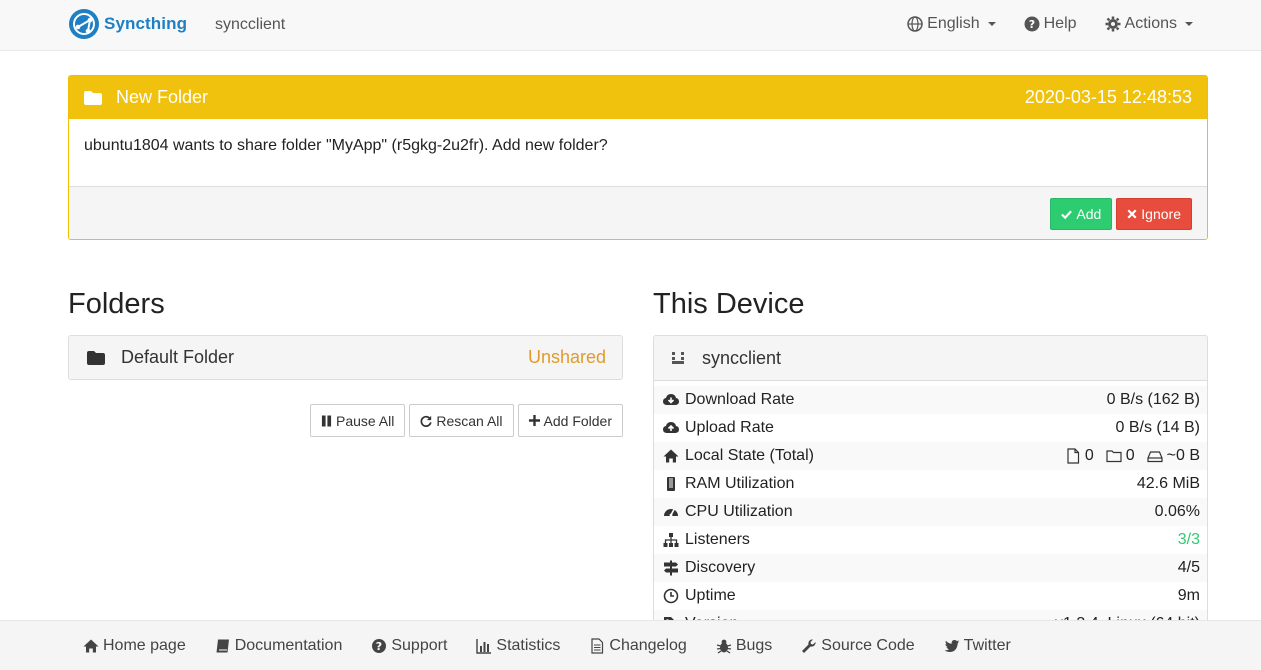  Describe the element at coordinates (1189, 568) in the screenshot. I see `stat-value: 4/5` at that location.